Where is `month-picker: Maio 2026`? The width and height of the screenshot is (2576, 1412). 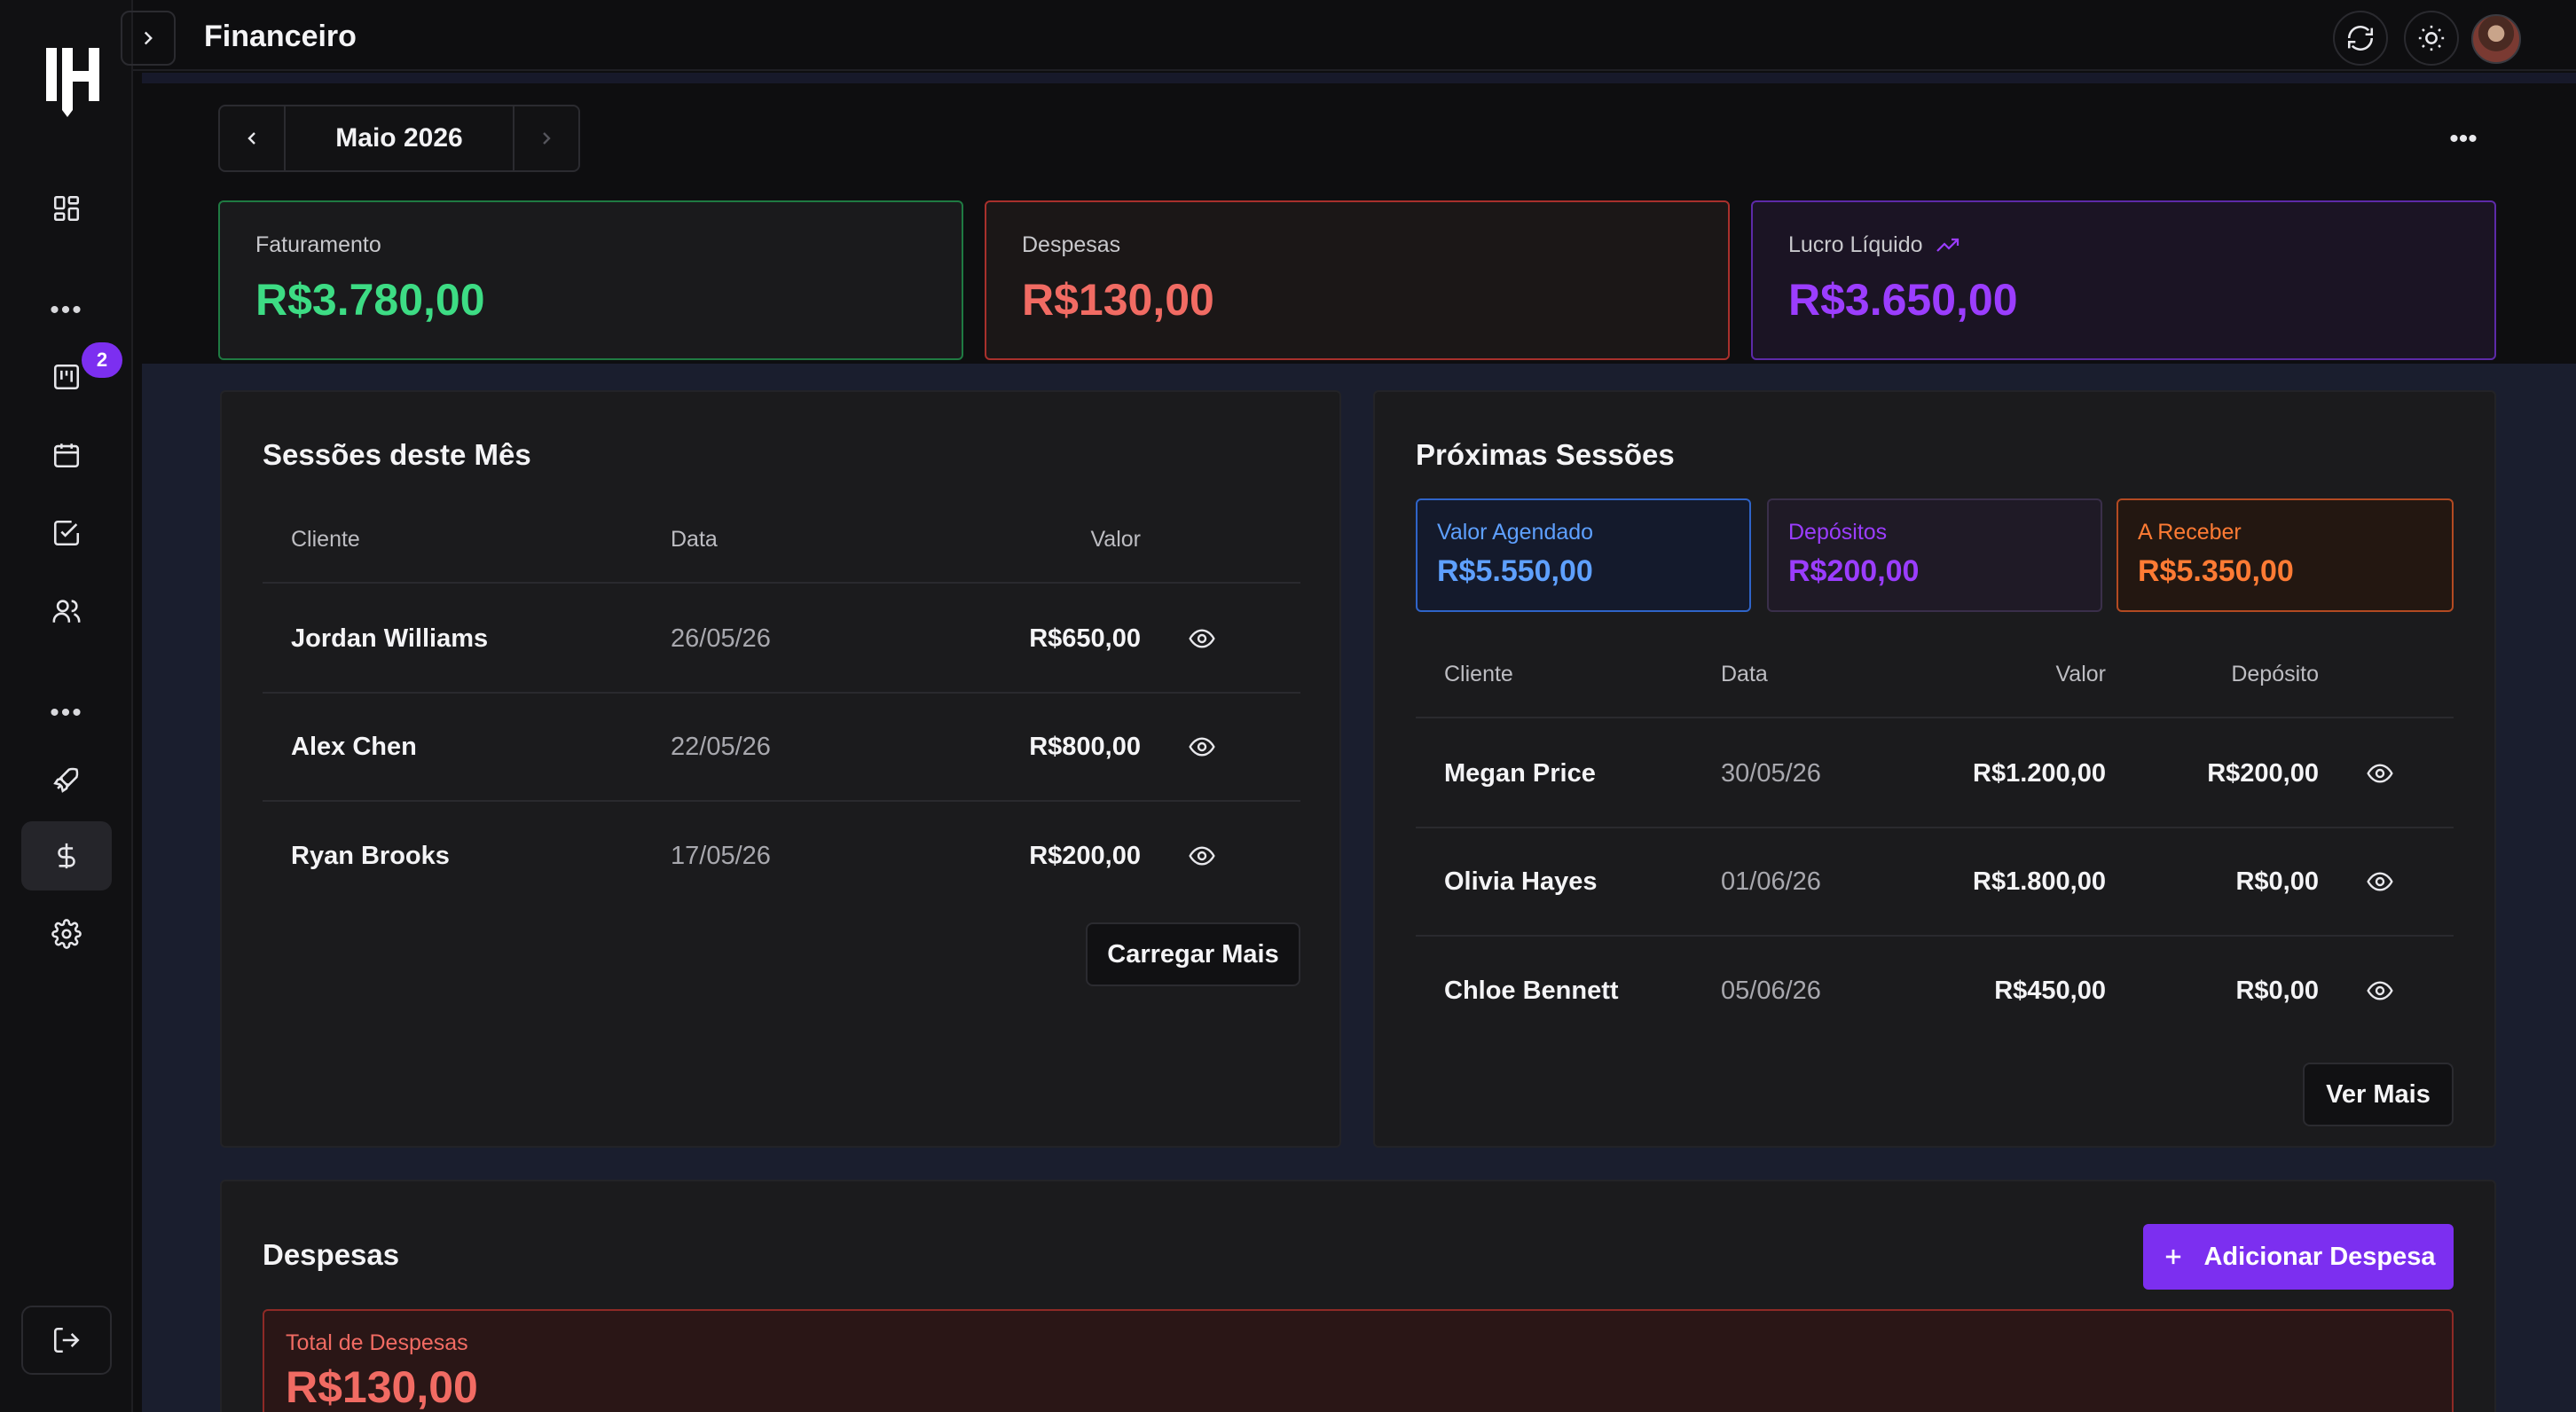 month-picker: Maio 2026 is located at coordinates (399, 138).